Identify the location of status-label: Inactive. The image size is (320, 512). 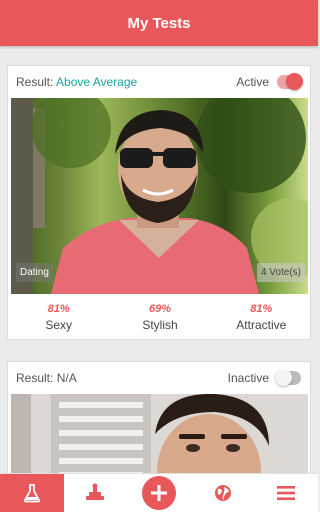
(248, 377).